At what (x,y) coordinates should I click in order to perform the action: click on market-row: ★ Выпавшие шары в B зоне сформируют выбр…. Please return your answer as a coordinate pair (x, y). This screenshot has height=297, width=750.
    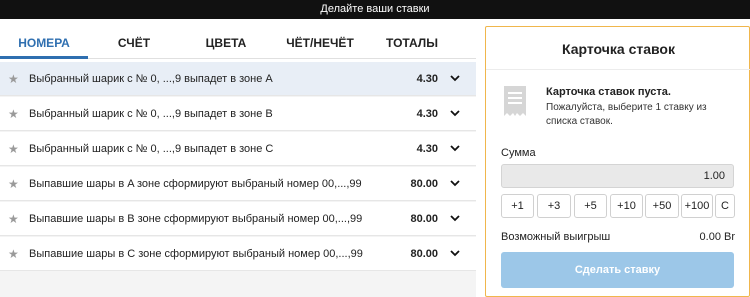
    Looking at the image, I should click on (238, 219).